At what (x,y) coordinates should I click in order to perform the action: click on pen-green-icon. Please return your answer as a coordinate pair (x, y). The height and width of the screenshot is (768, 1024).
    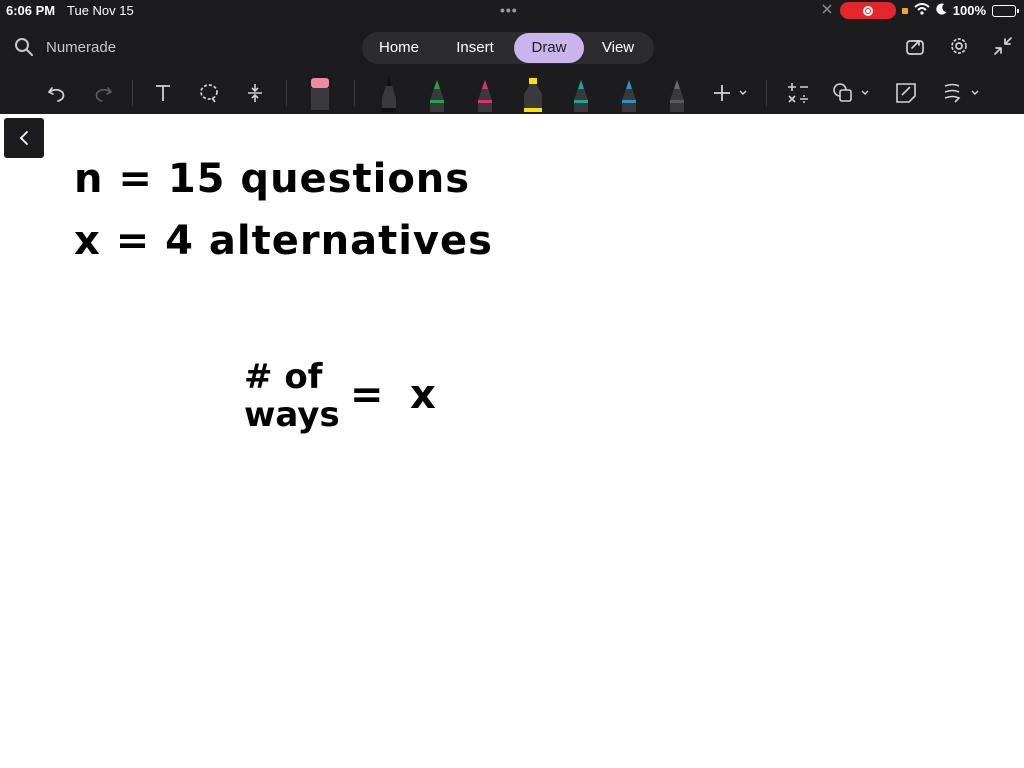
    Looking at the image, I should click on (437, 93).